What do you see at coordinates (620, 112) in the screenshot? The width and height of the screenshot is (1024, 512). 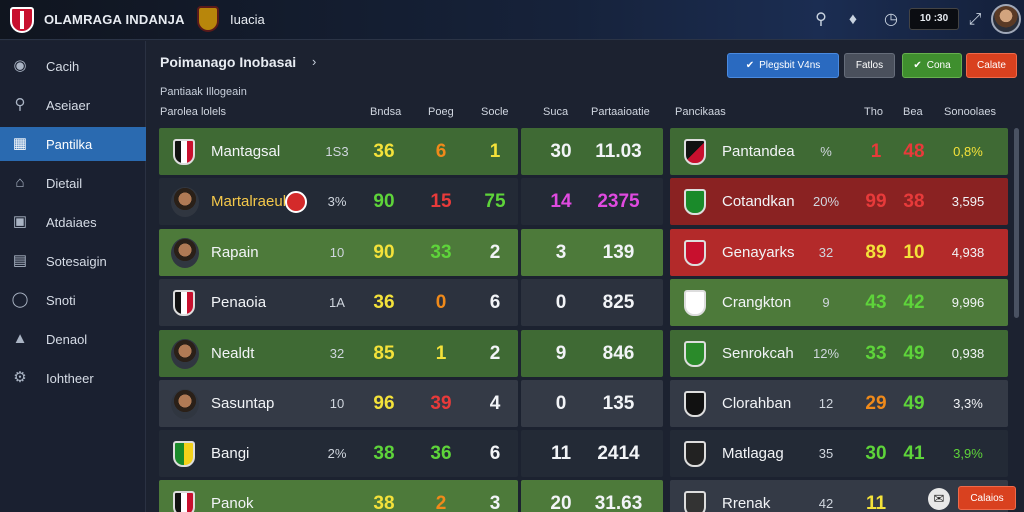 I see `column-header-e: Partaaioatie` at bounding box center [620, 112].